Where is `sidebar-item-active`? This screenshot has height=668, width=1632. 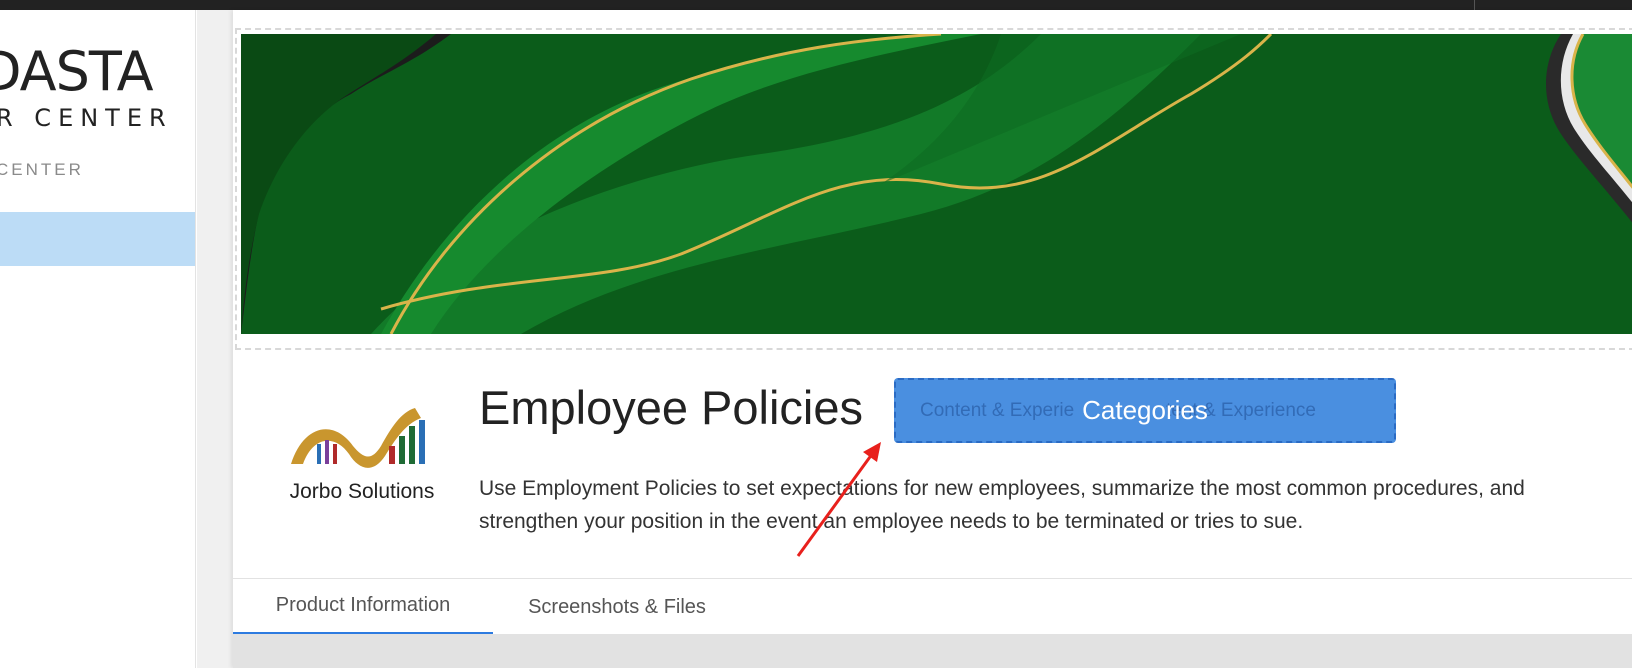
sidebar-item-active is located at coordinates (97, 239).